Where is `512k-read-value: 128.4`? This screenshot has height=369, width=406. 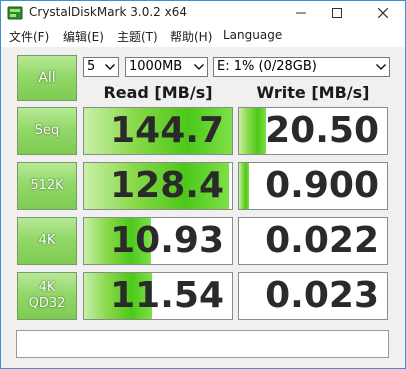
512k-read-value: 128.4 is located at coordinates (167, 185).